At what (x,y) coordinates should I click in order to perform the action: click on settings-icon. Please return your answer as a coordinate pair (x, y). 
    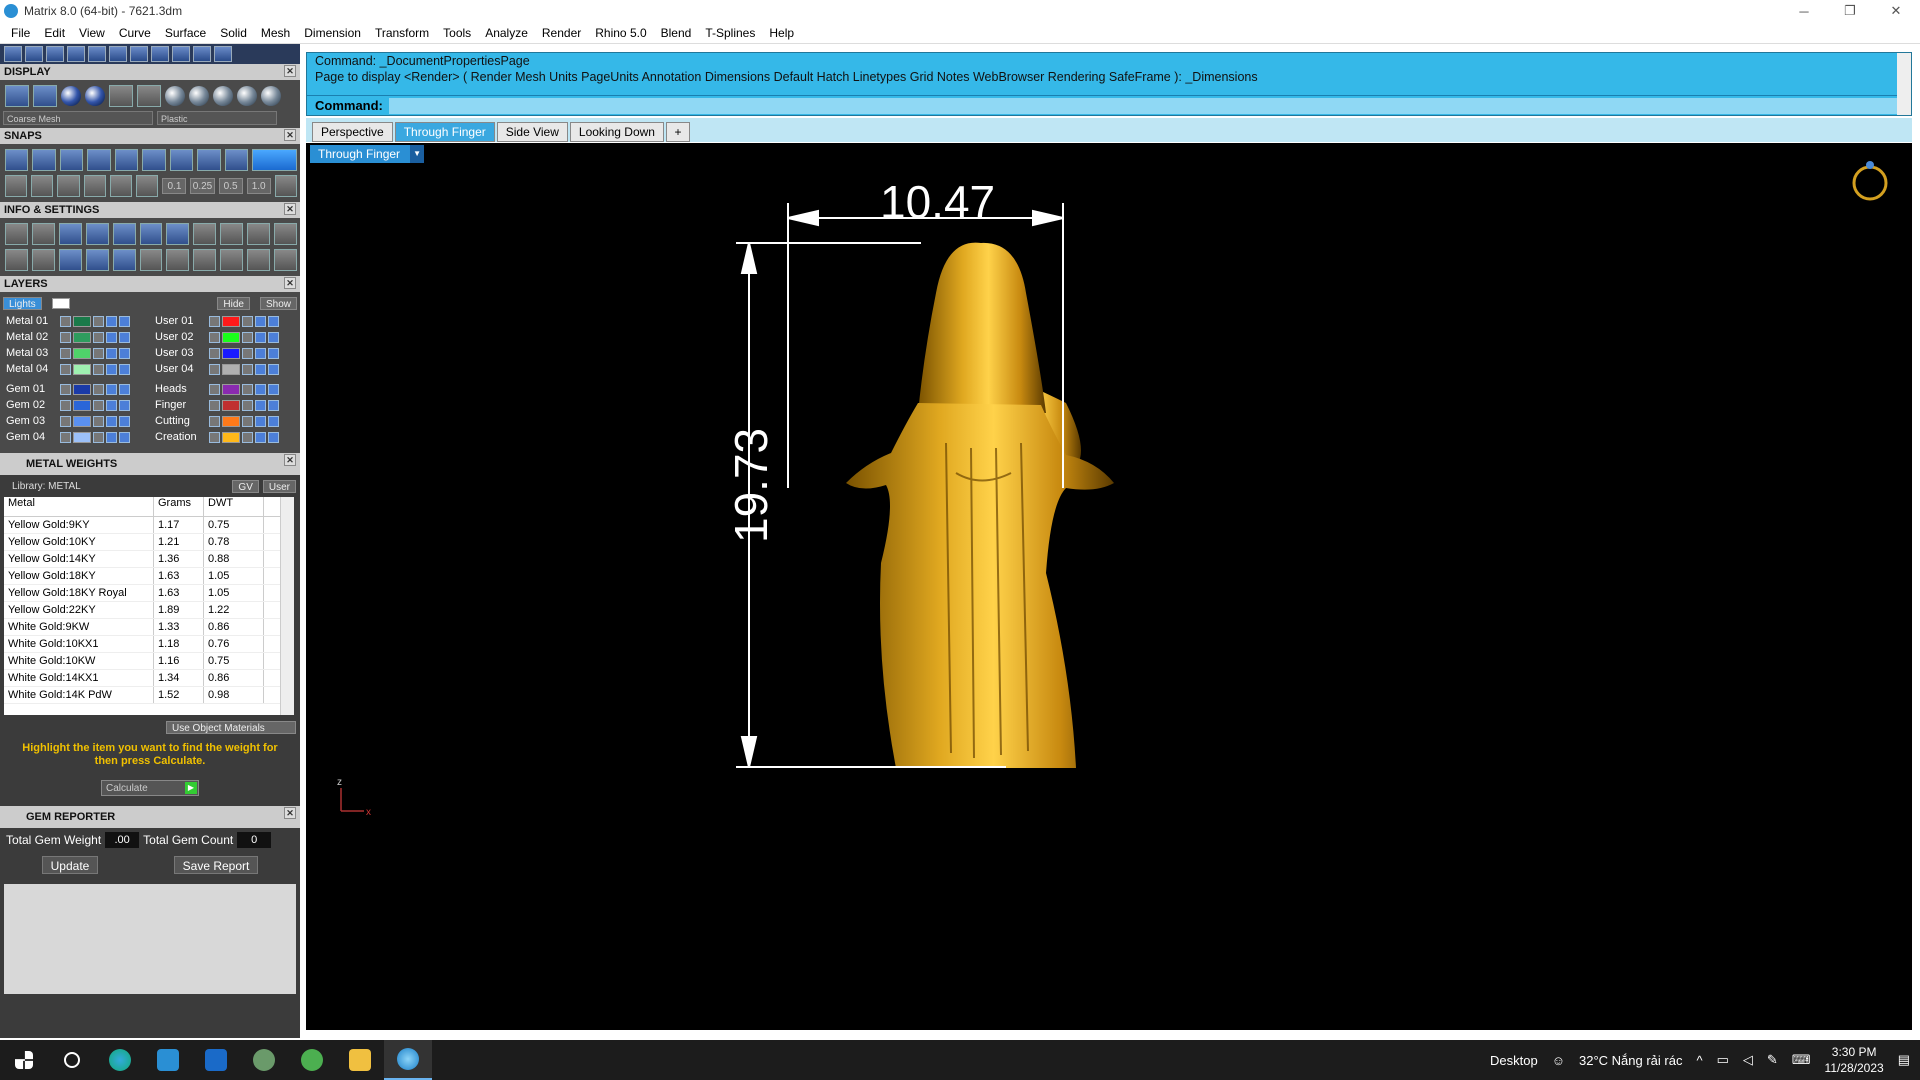
    Looking at the image, I should click on (16, 234).